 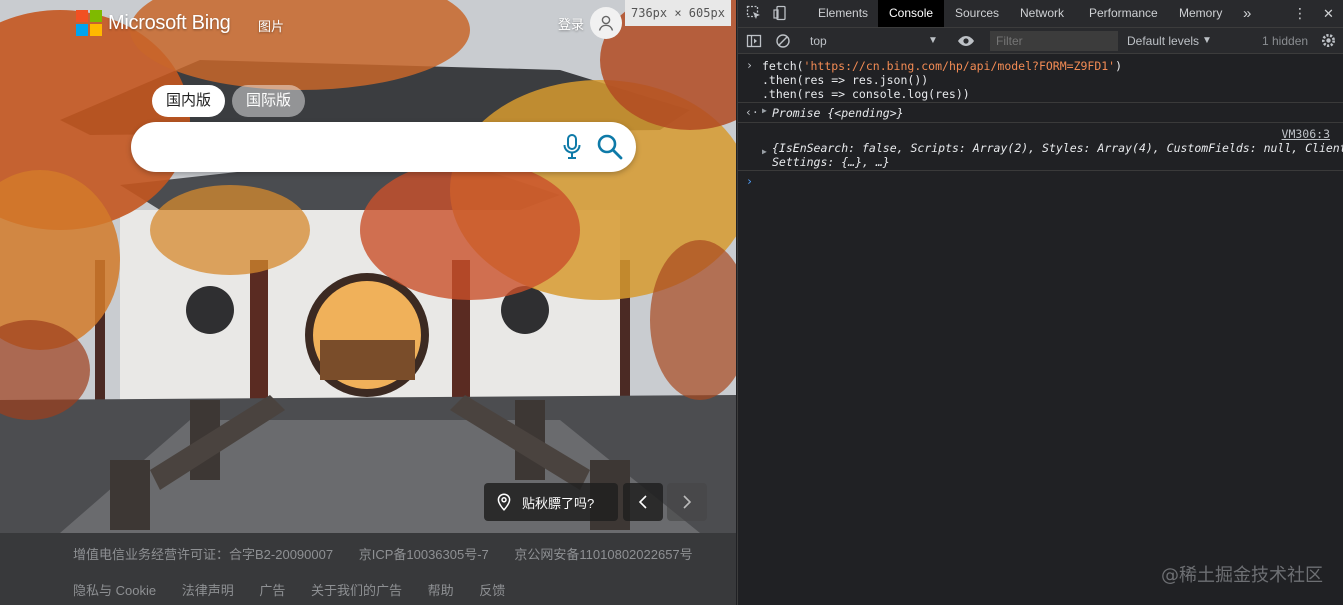 I want to click on result-arrow-icon: ‹·, so click(x=752, y=112).